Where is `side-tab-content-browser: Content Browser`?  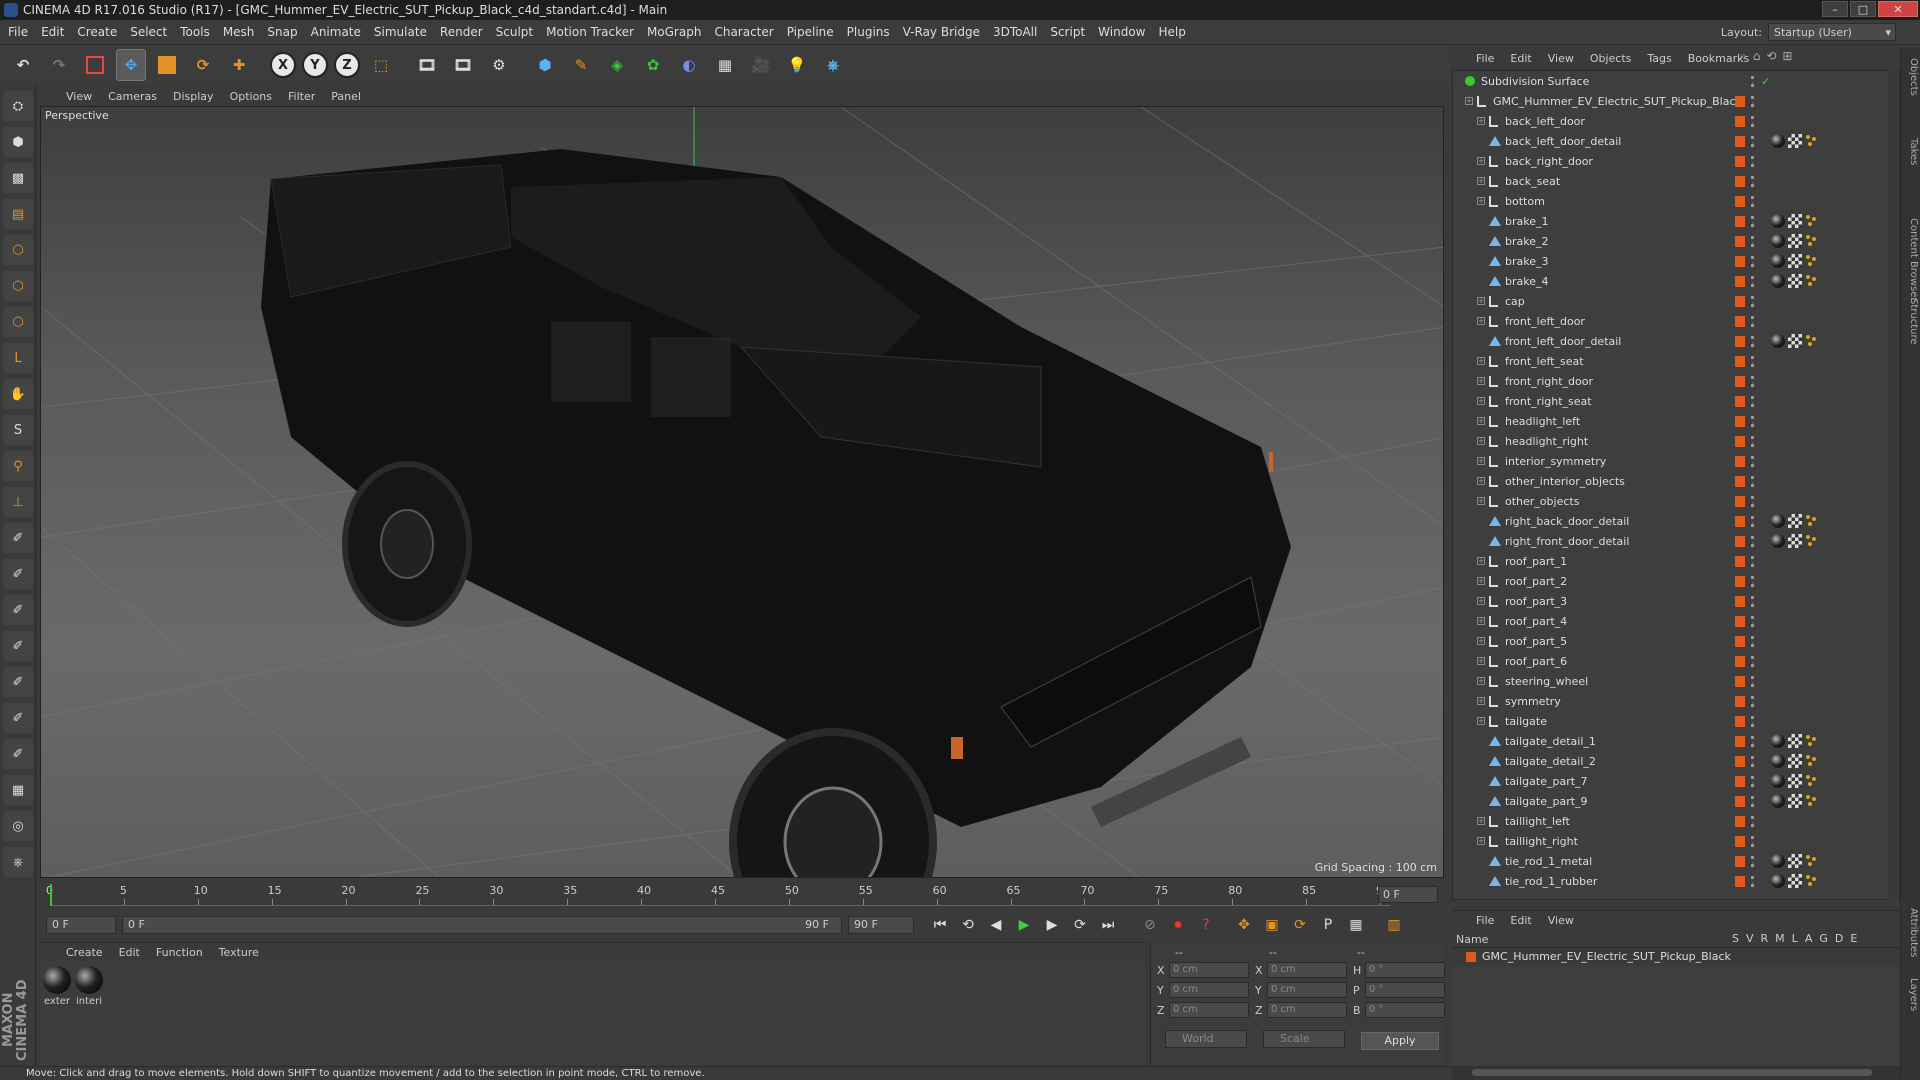
side-tab-content-browser: Content Browser is located at coordinates (1911, 259).